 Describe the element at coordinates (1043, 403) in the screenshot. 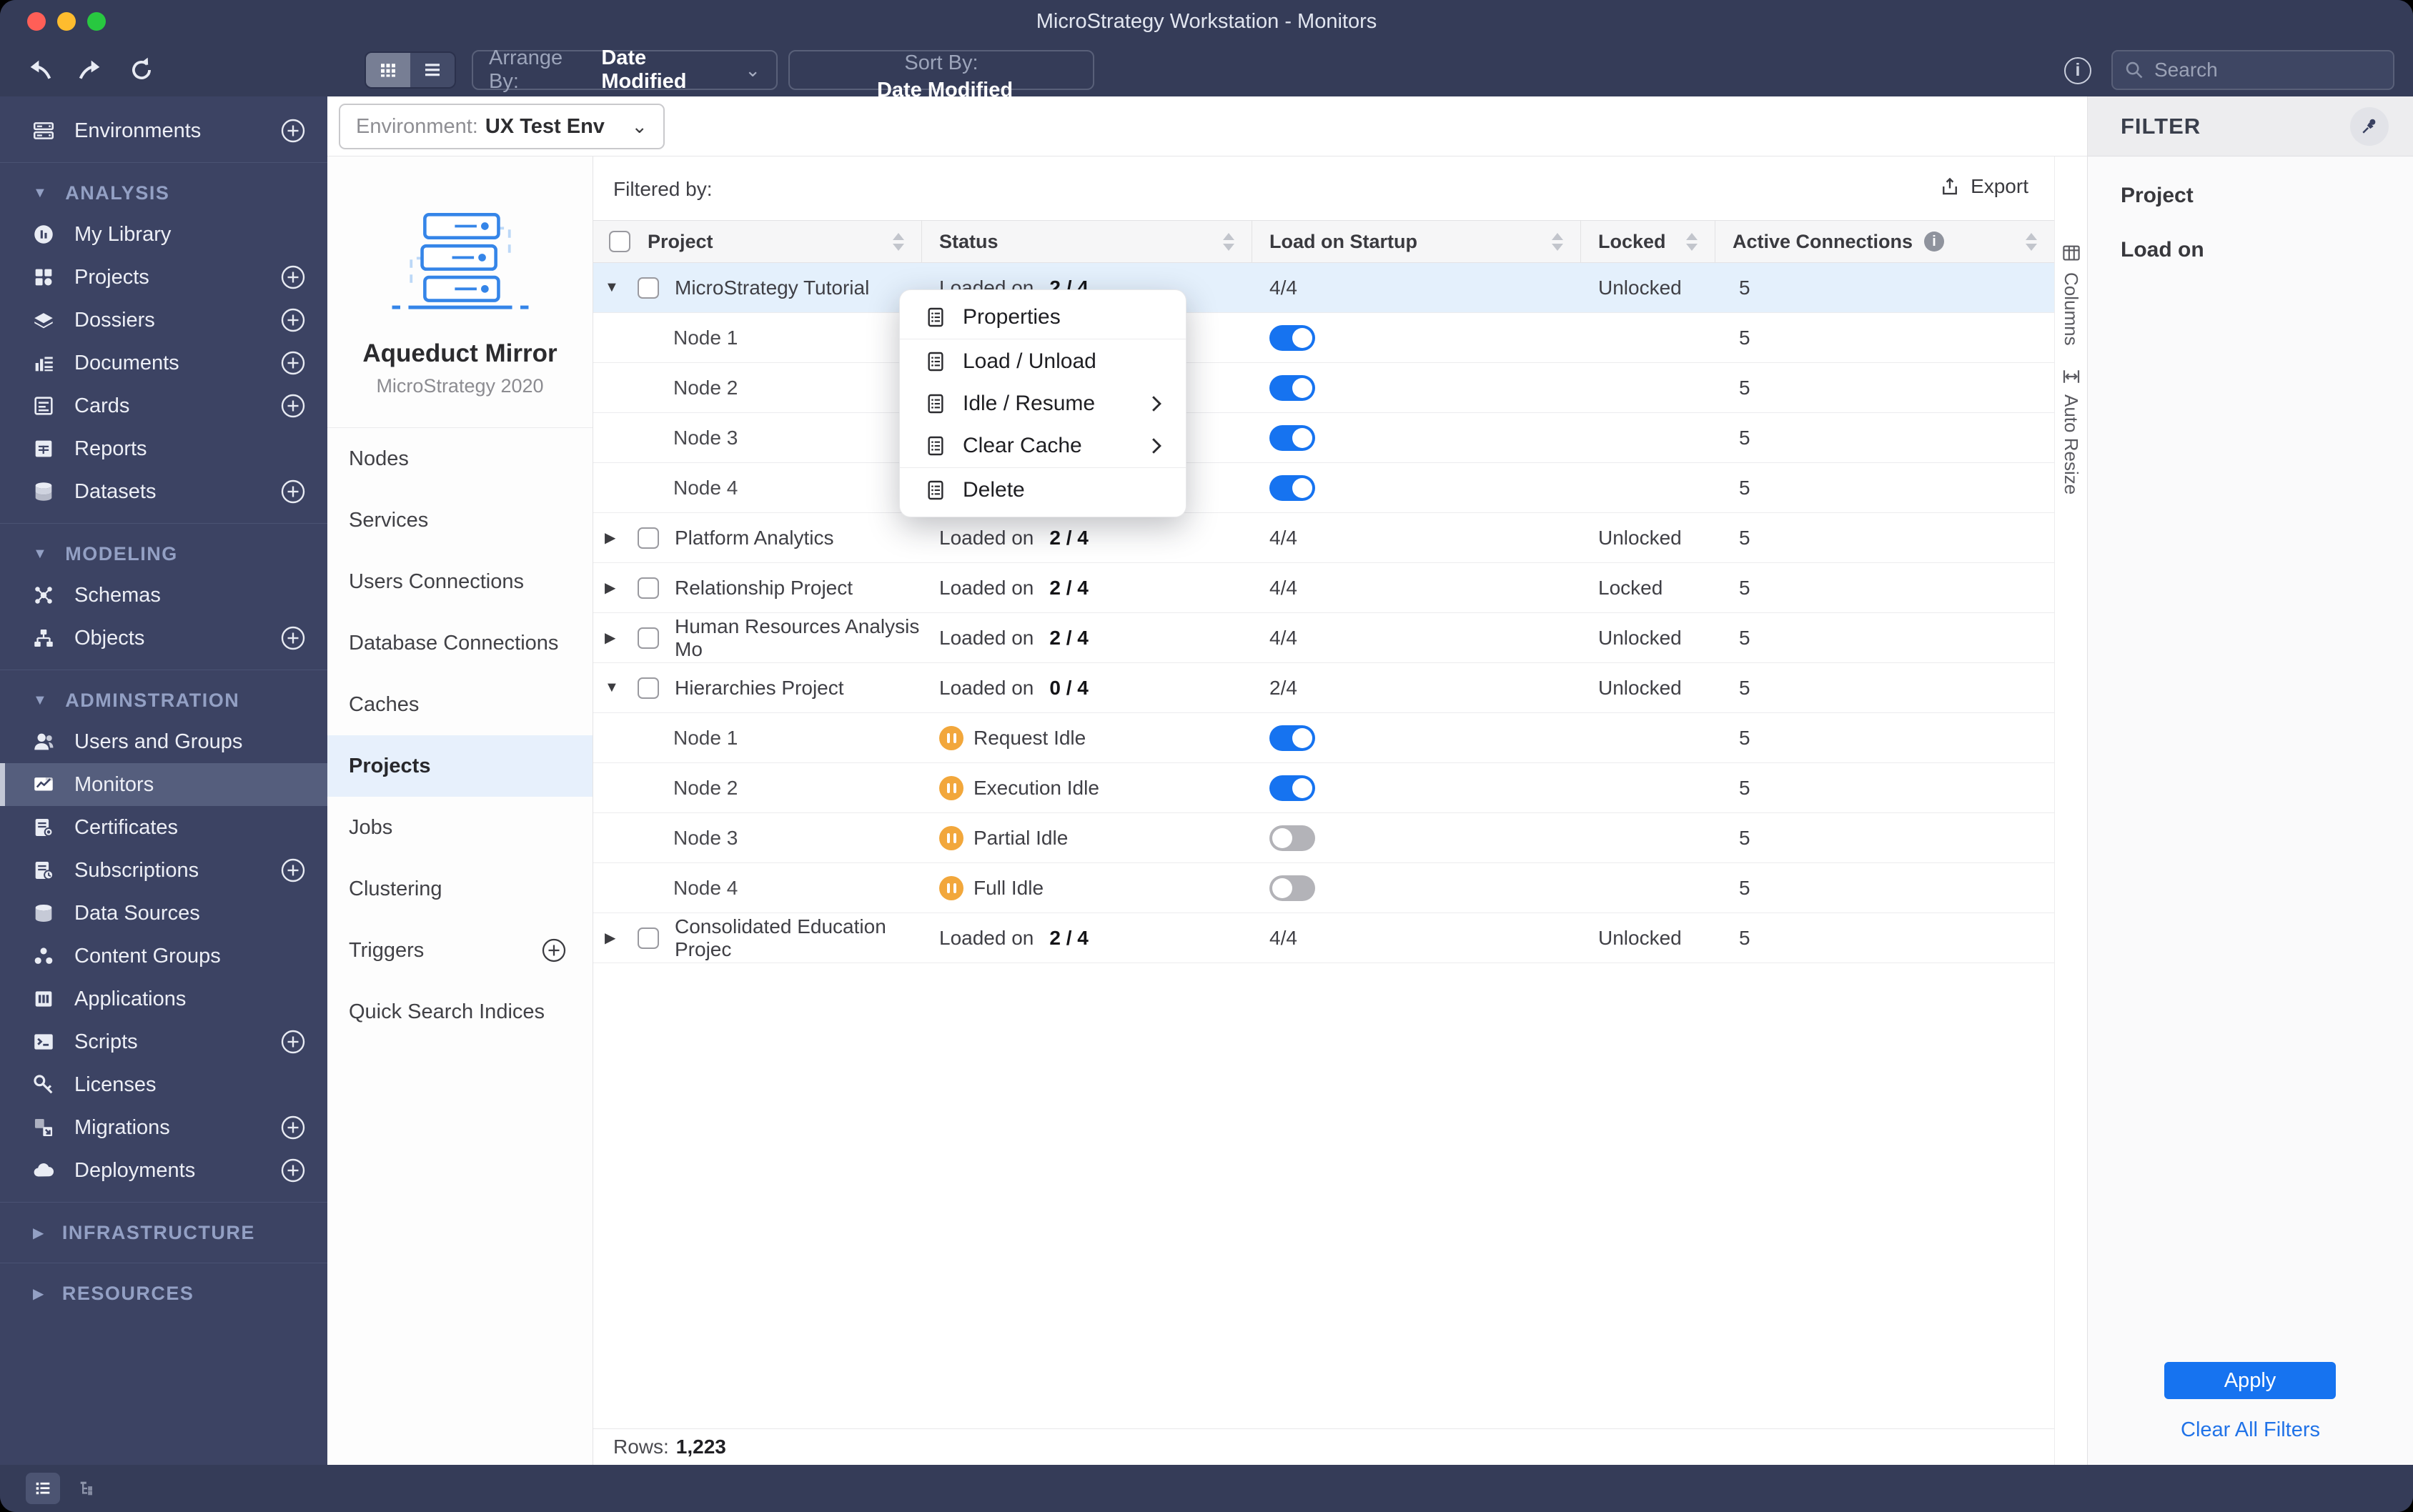

I see `menu-item-idle-resume: Idle / Resume` at that location.